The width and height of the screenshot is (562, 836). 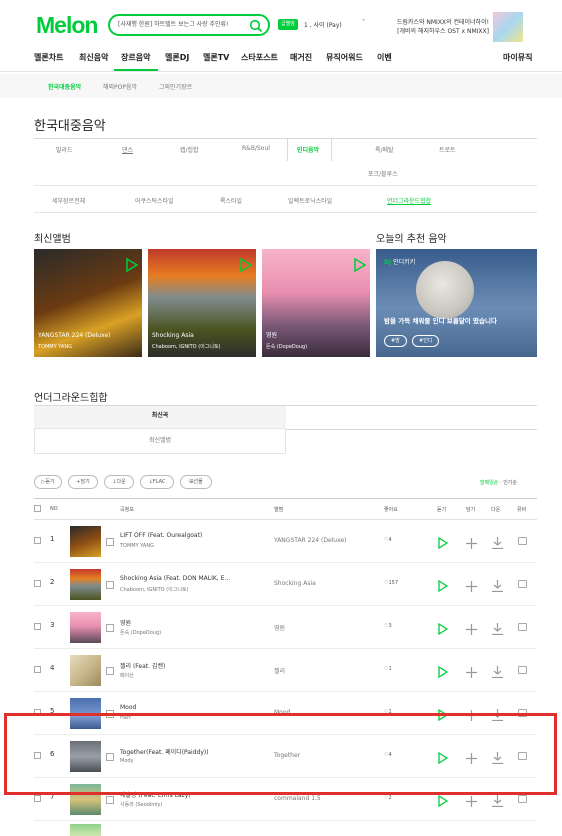 I want to click on song-album: 영원, so click(x=279, y=627).